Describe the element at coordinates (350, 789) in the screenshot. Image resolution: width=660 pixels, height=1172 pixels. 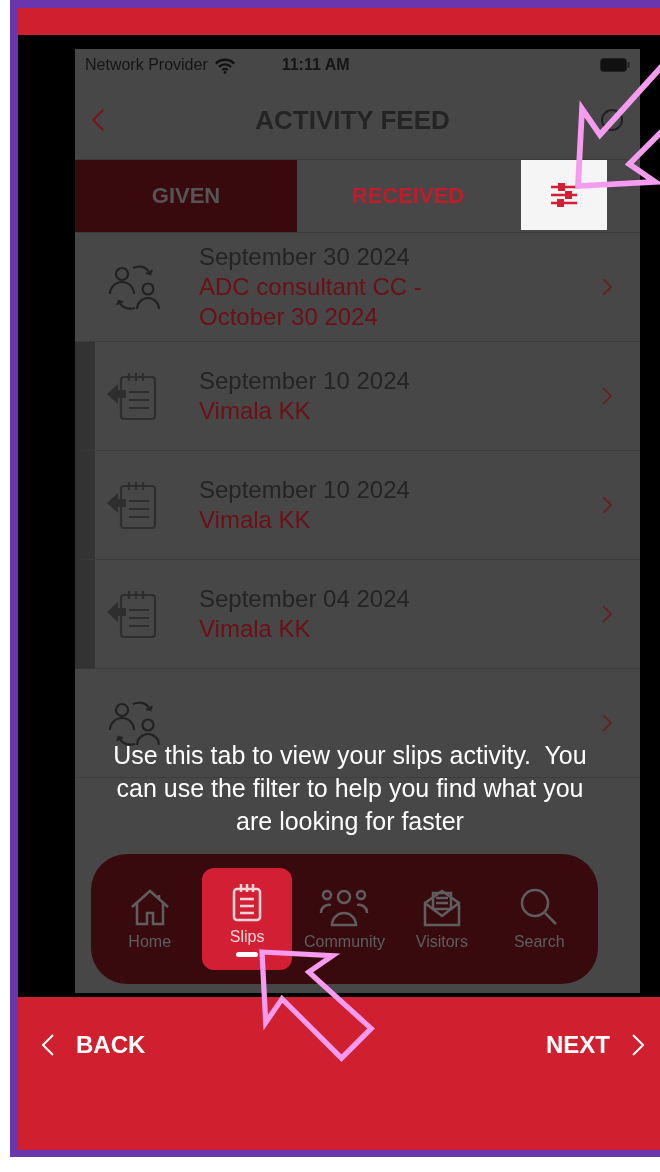
I see `tooltip-text: Use this tab to view your slips activity. You can use the filter to help you find what you are looking for faster` at that location.